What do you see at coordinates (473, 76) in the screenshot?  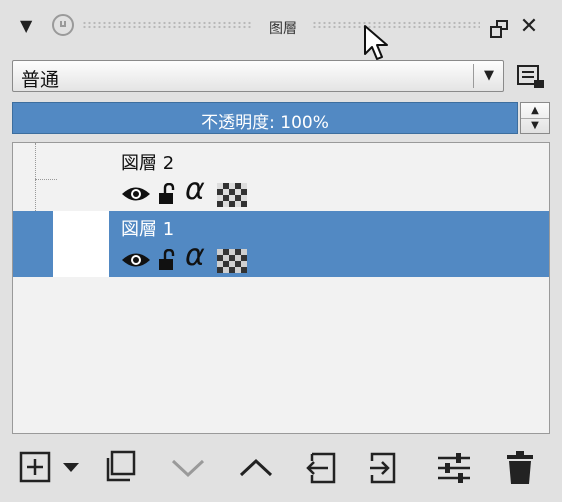 I see `select-divider` at bounding box center [473, 76].